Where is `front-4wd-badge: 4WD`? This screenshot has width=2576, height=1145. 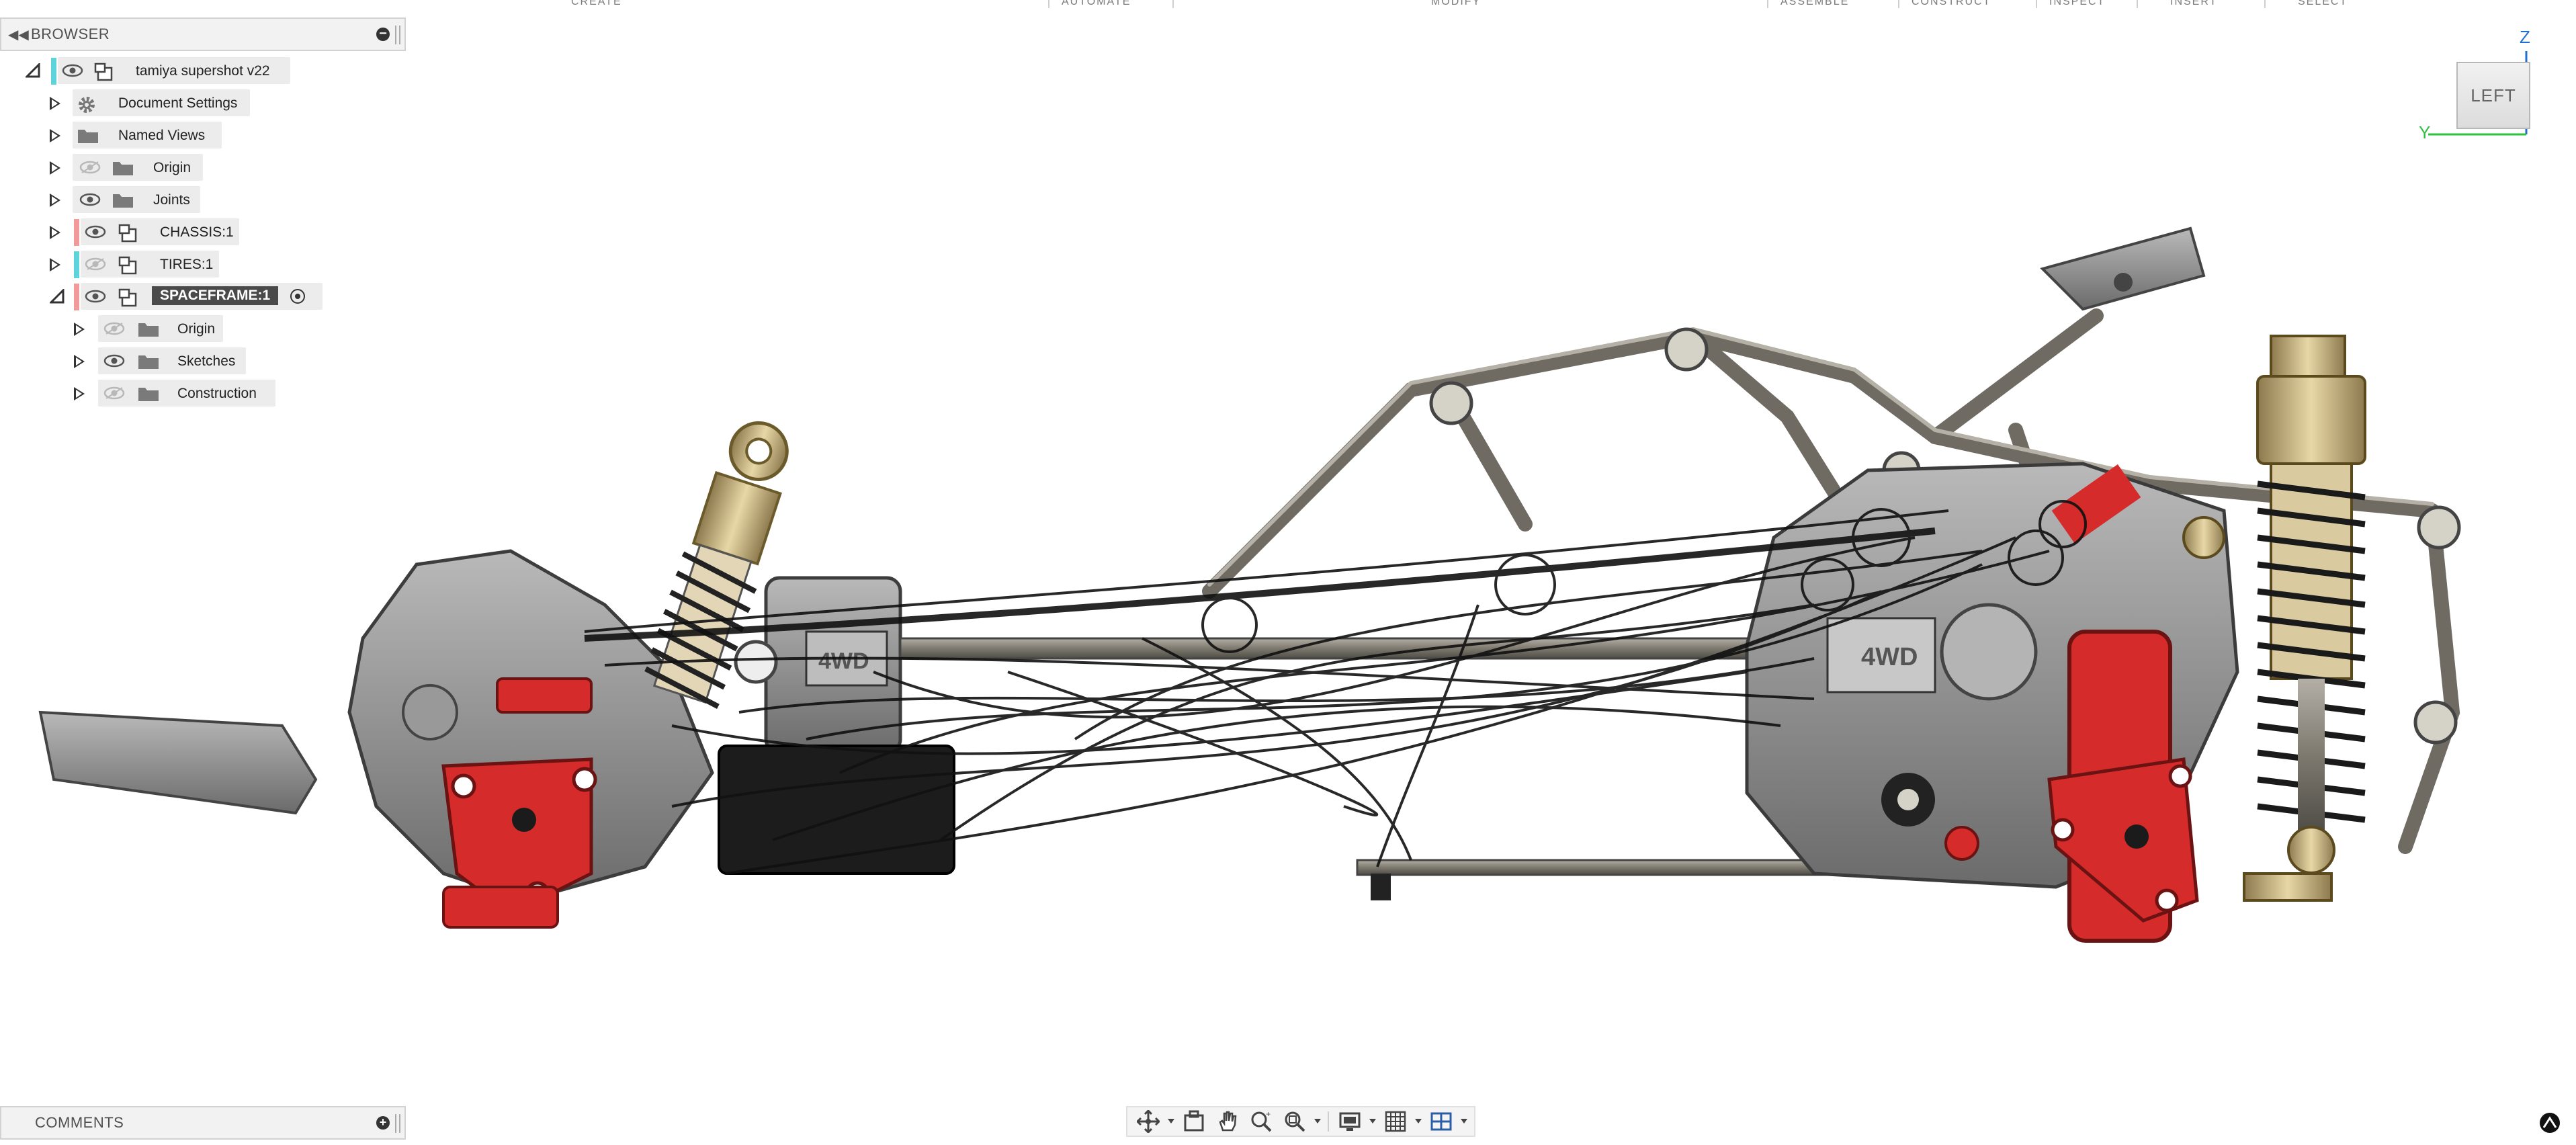
front-4wd-badge: 4WD is located at coordinates (843, 661).